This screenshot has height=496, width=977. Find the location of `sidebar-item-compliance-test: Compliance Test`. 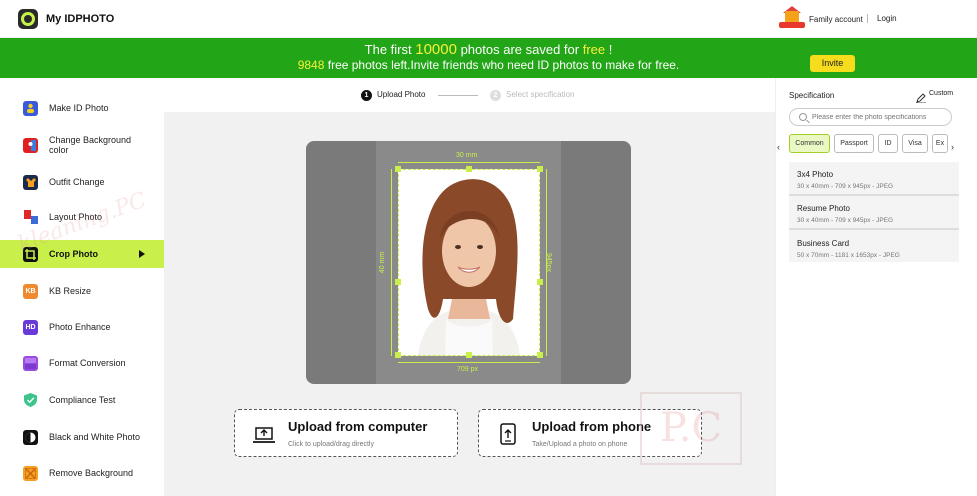

sidebar-item-compliance-test: Compliance Test is located at coordinates (82, 400).